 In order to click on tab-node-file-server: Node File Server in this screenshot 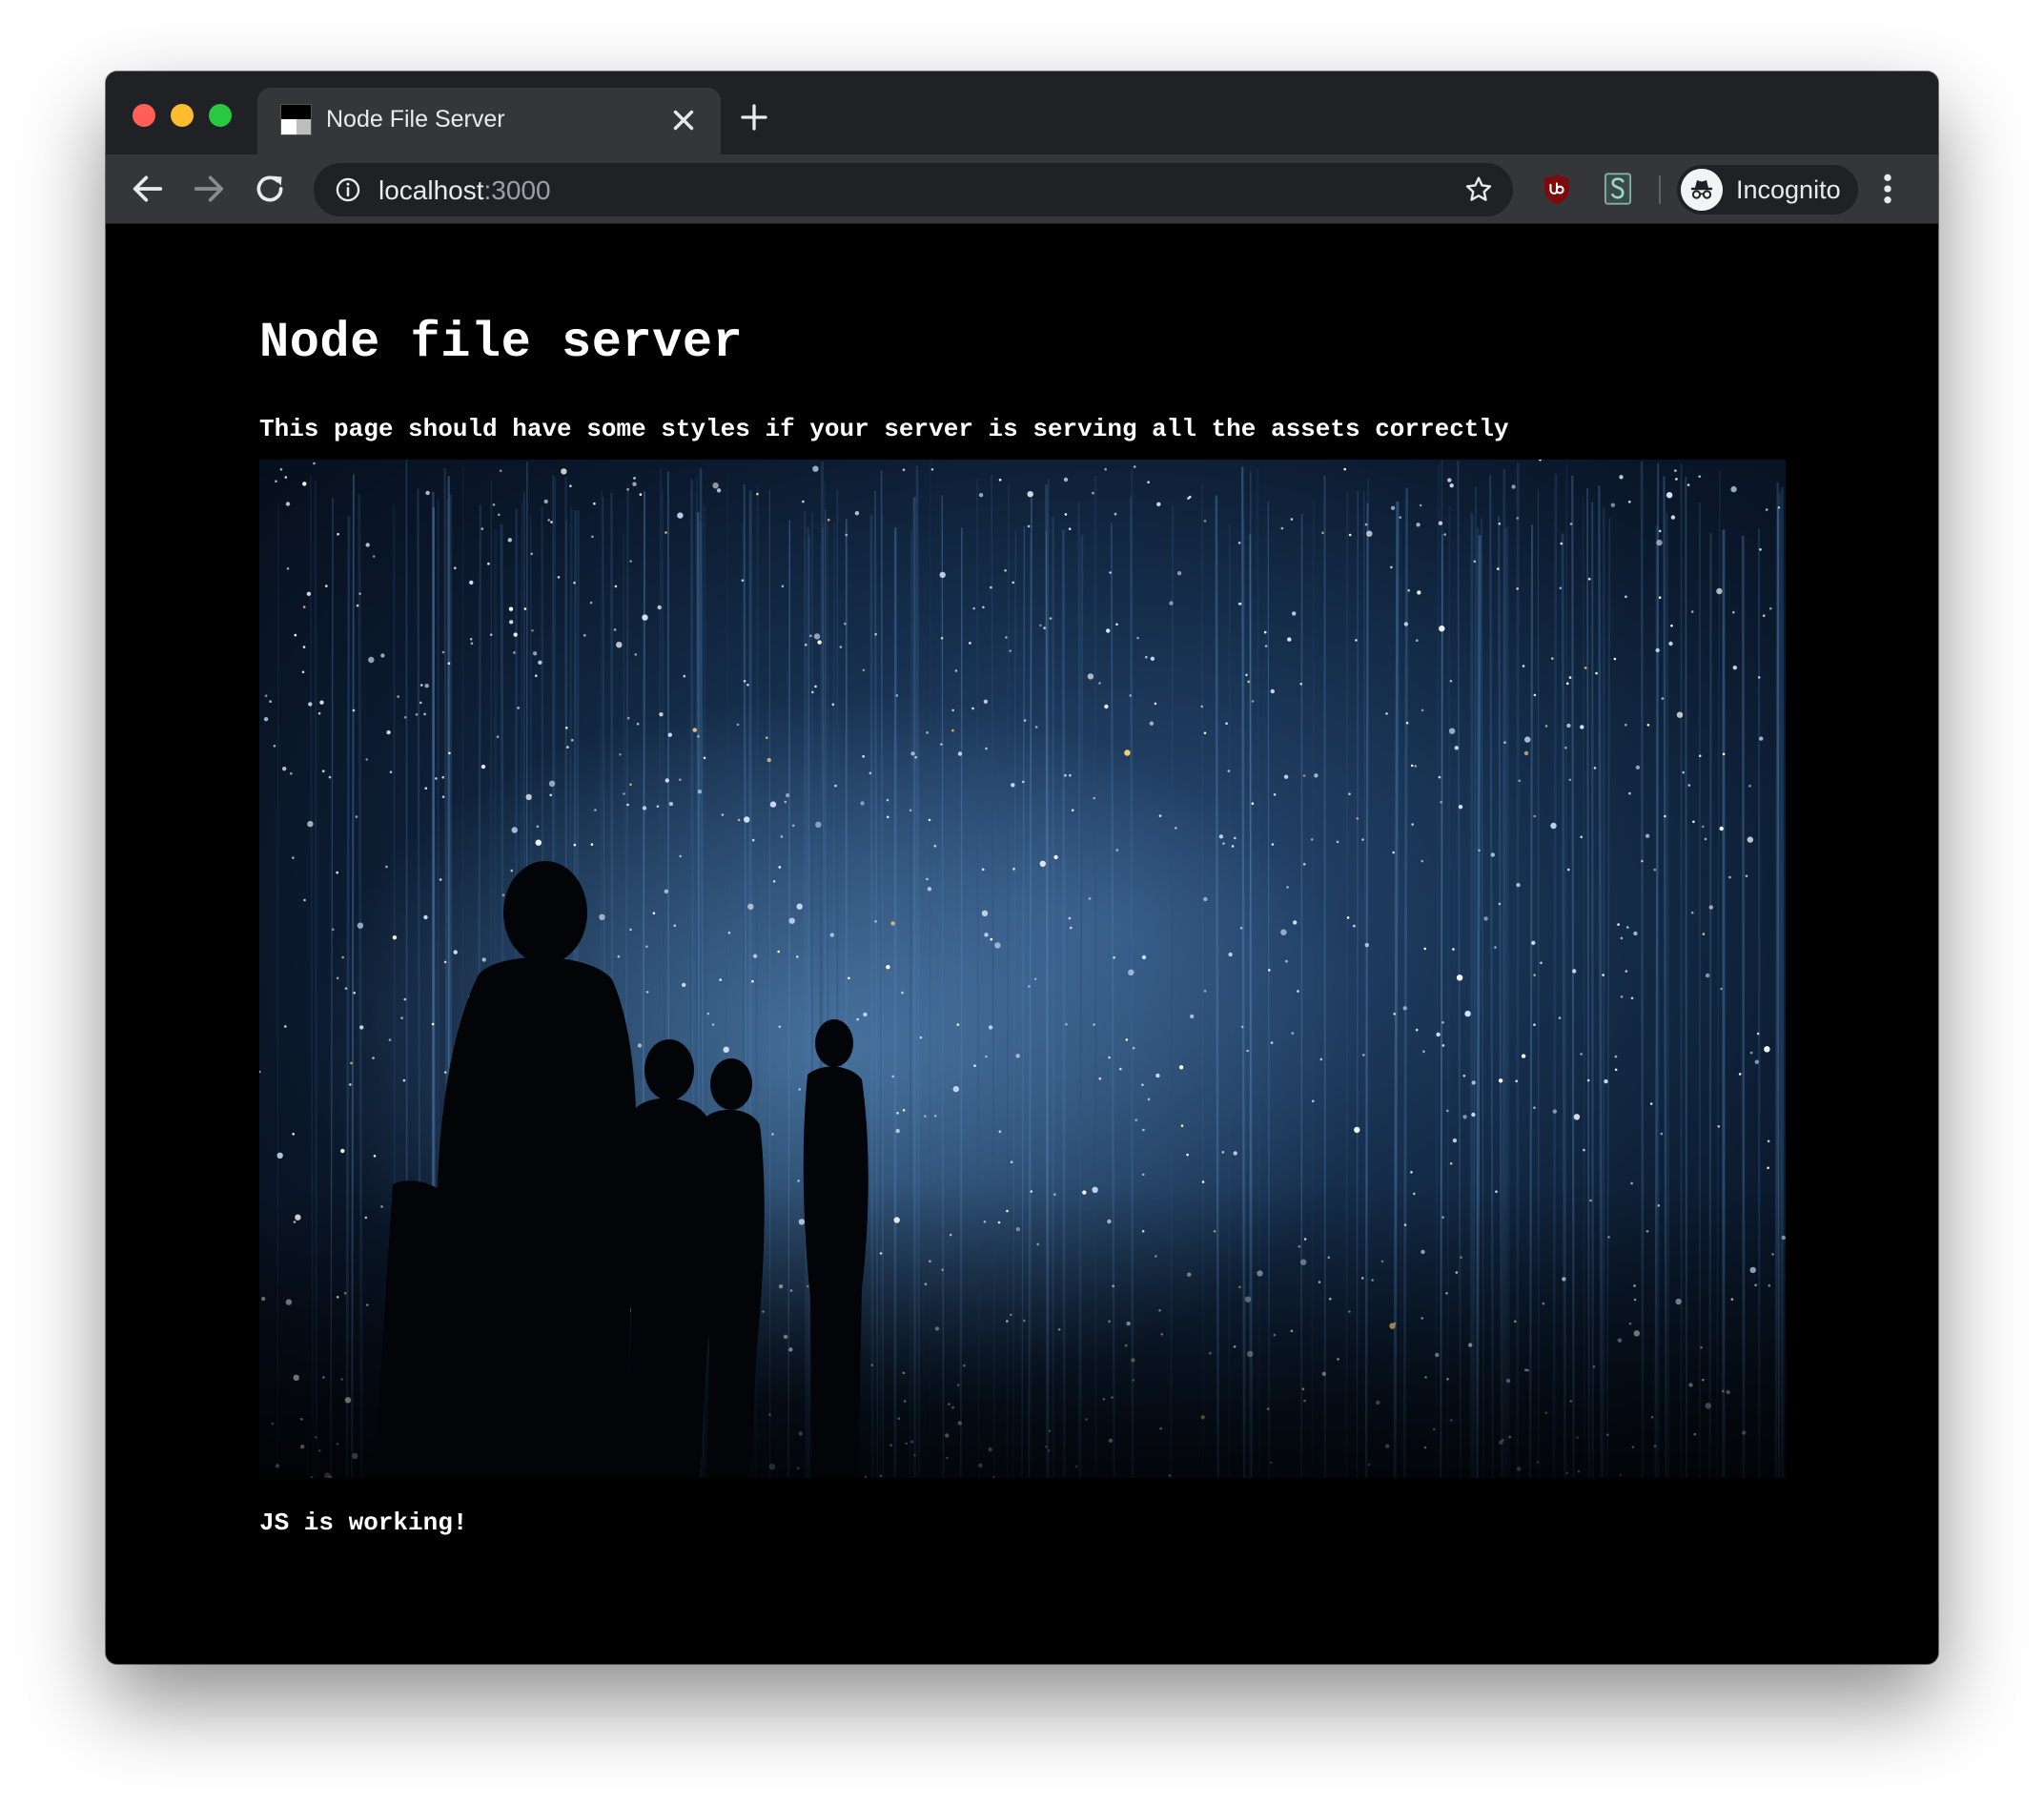, I will do `click(489, 121)`.